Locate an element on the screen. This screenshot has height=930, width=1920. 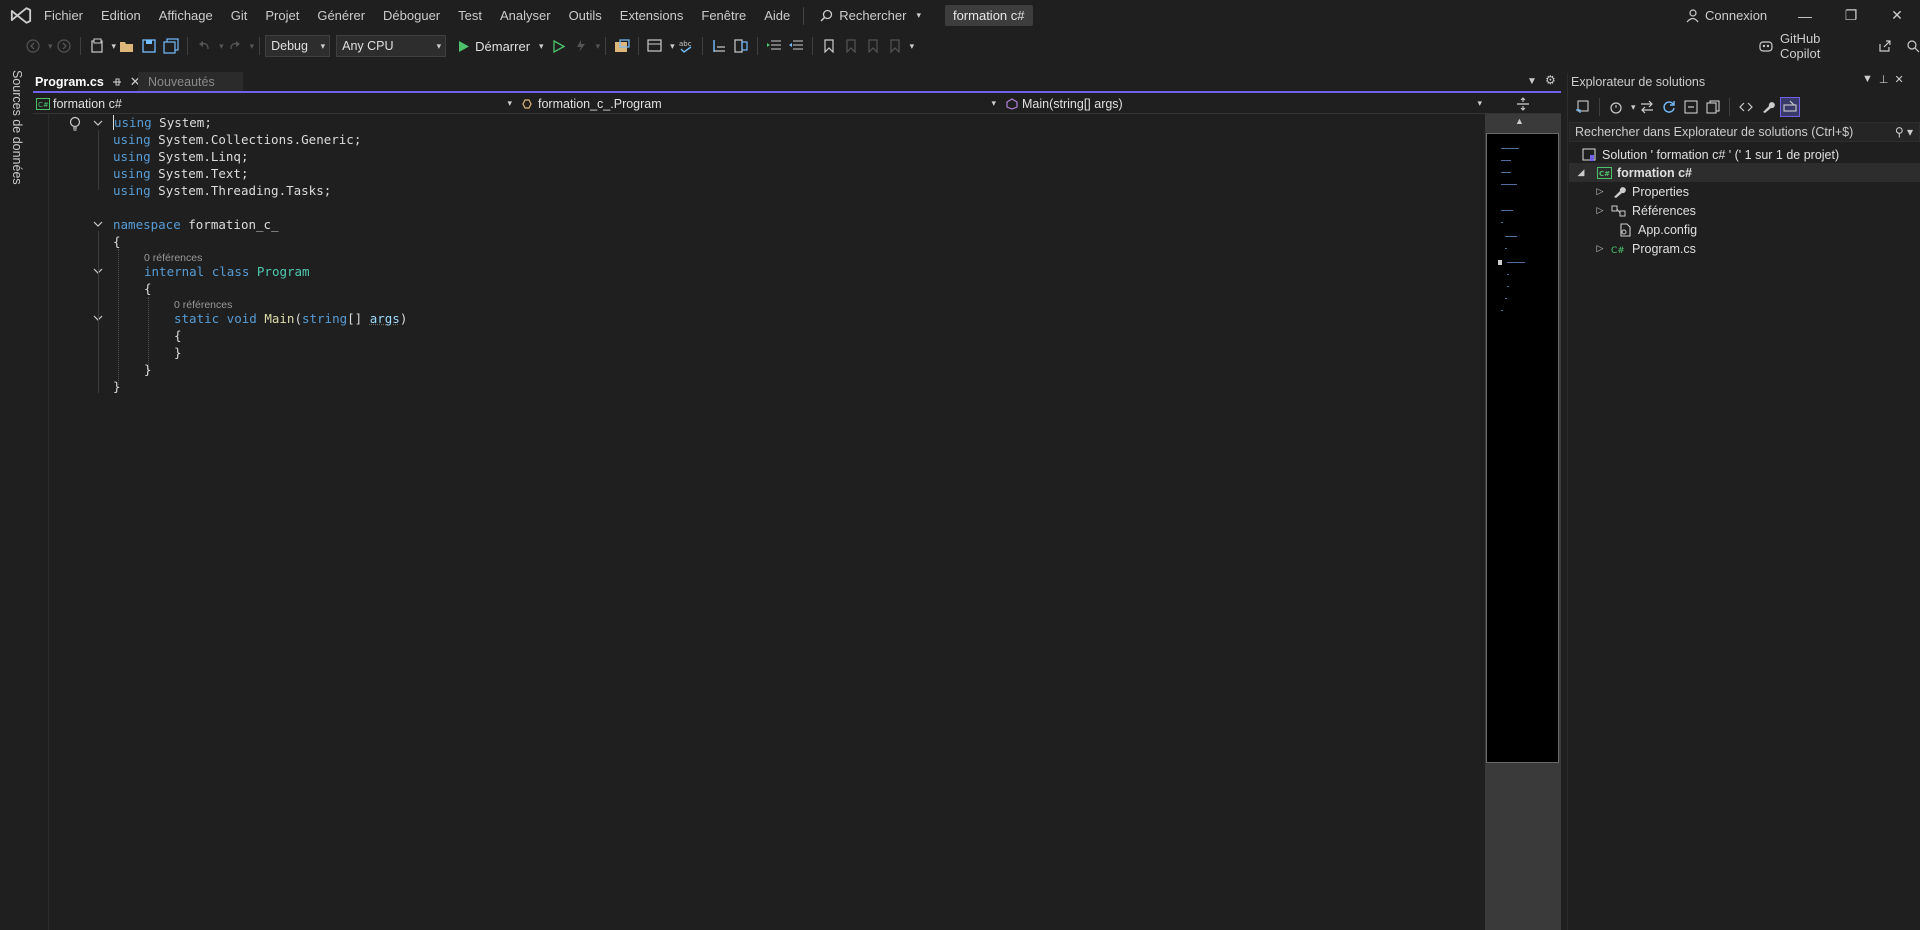
menu-git: Git is located at coordinates (239, 15).